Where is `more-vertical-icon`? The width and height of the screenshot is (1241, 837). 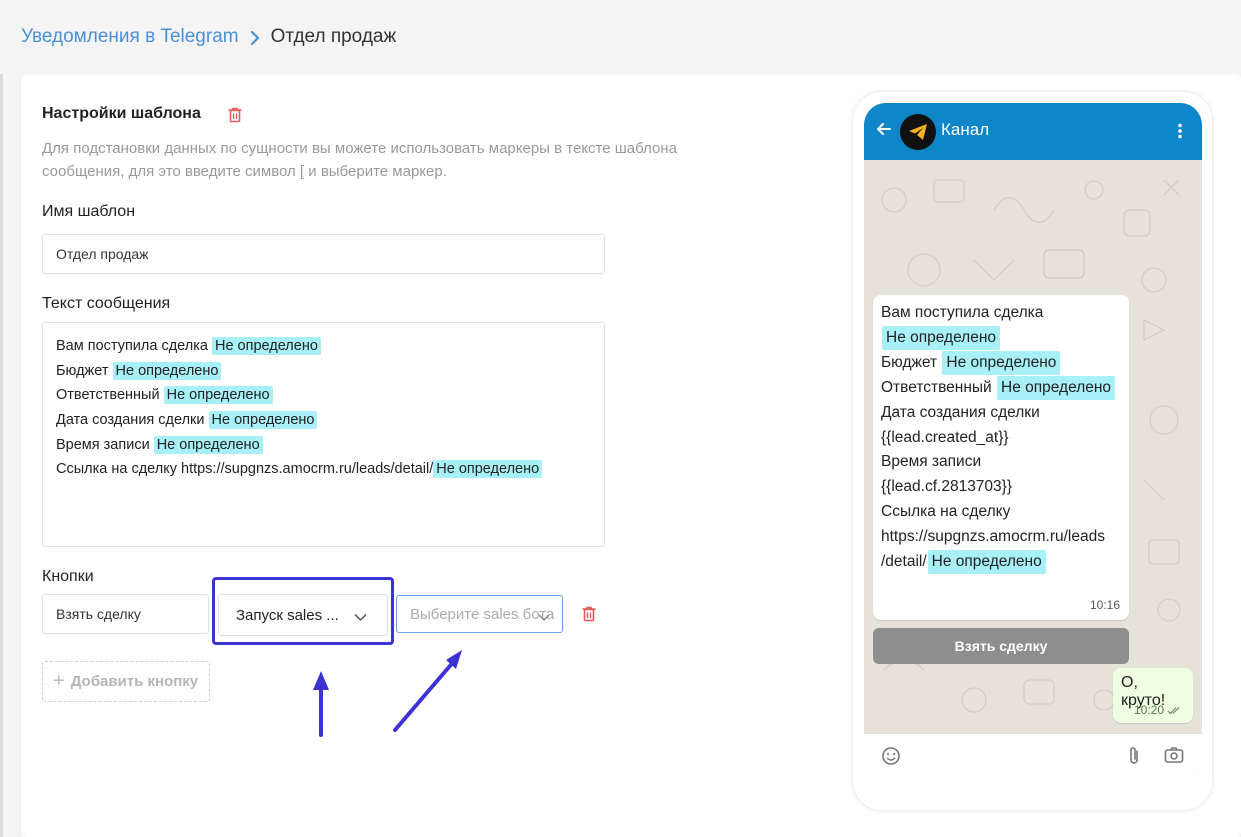
more-vertical-icon is located at coordinates (1180, 133).